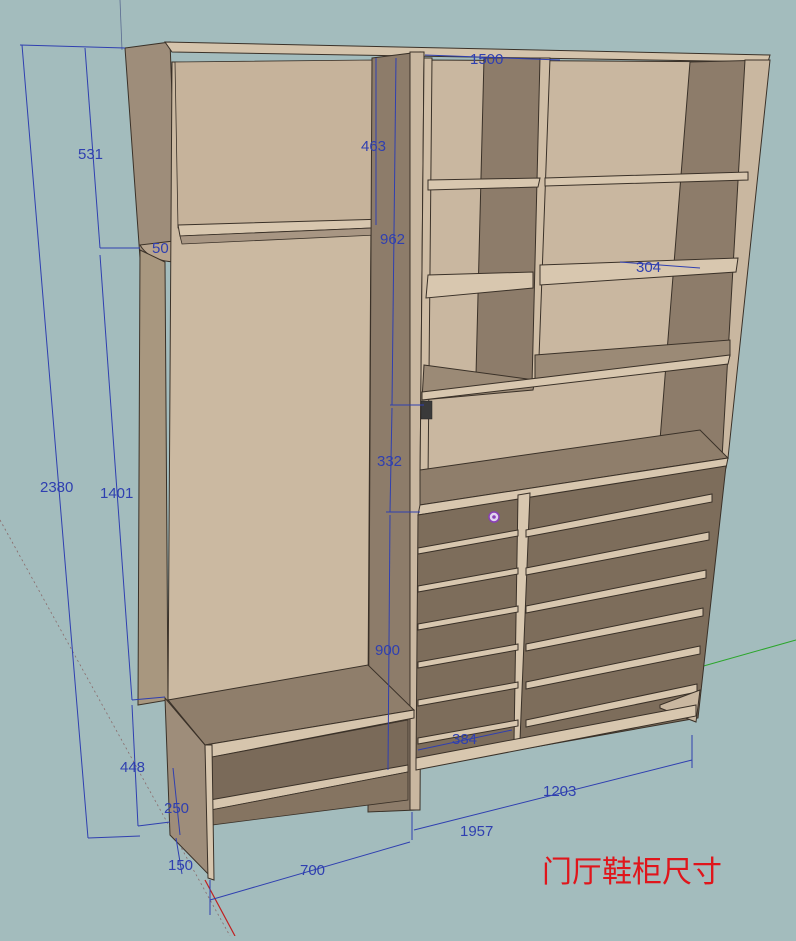 This screenshot has width=796, height=941. Describe the element at coordinates (116, 493) in the screenshot. I see `dim-wardrobe-height: 1401` at that location.